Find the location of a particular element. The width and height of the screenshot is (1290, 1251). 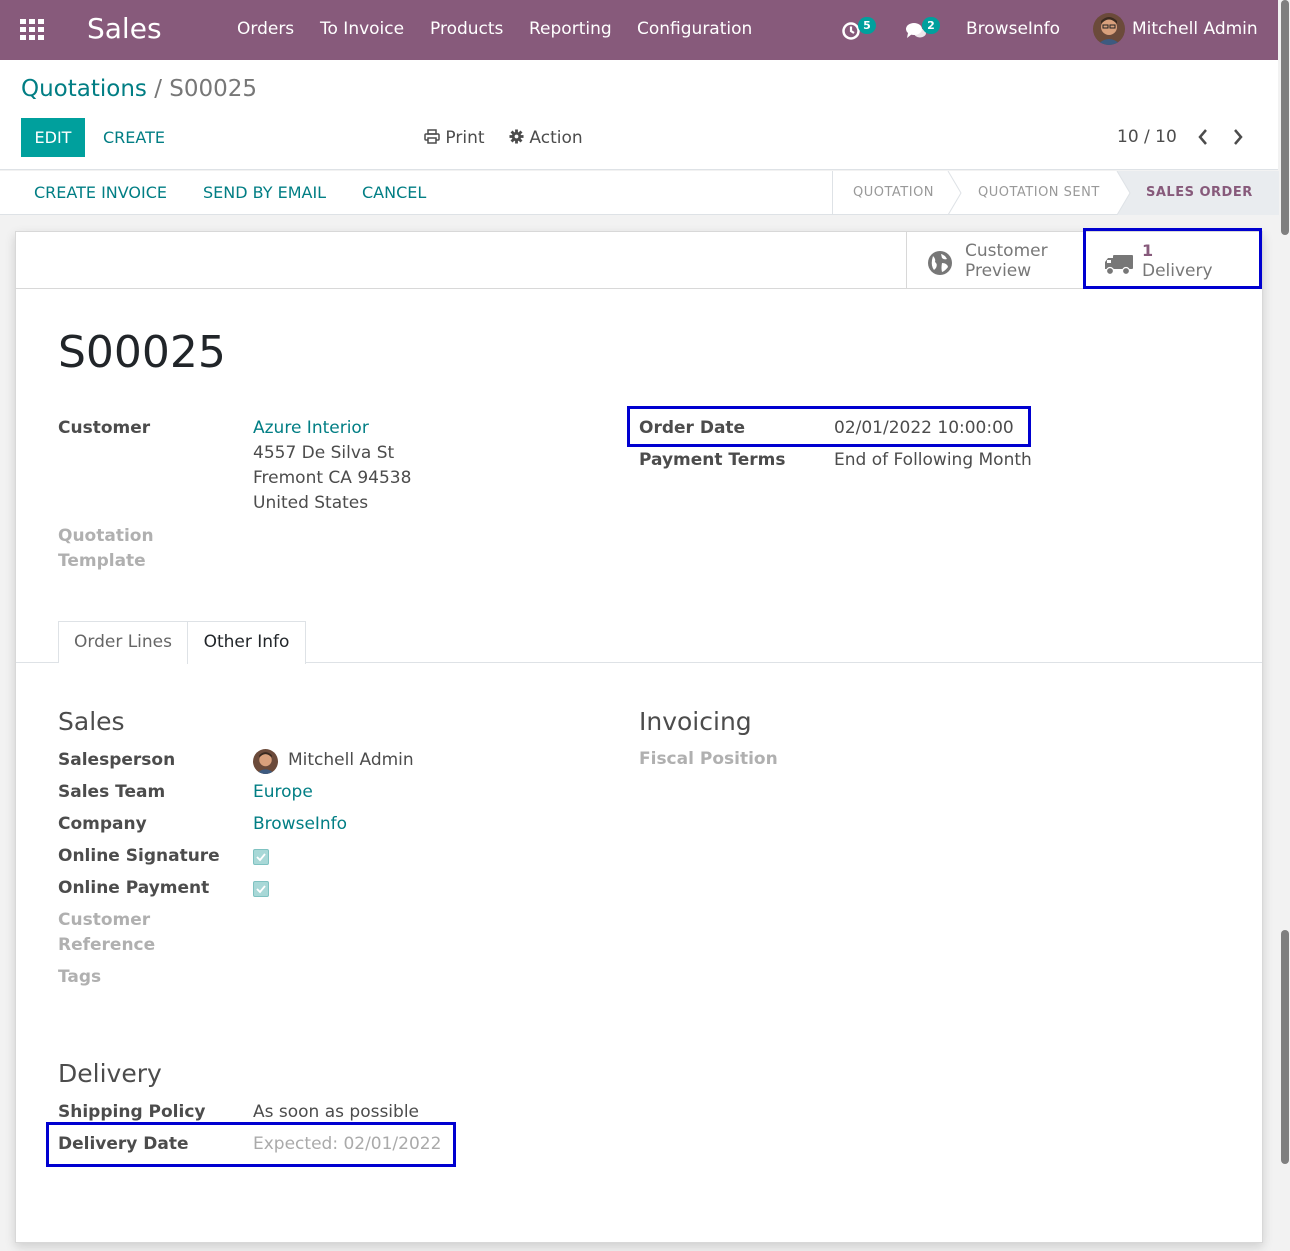

delivery-count: 1 is located at coordinates (1148, 250).